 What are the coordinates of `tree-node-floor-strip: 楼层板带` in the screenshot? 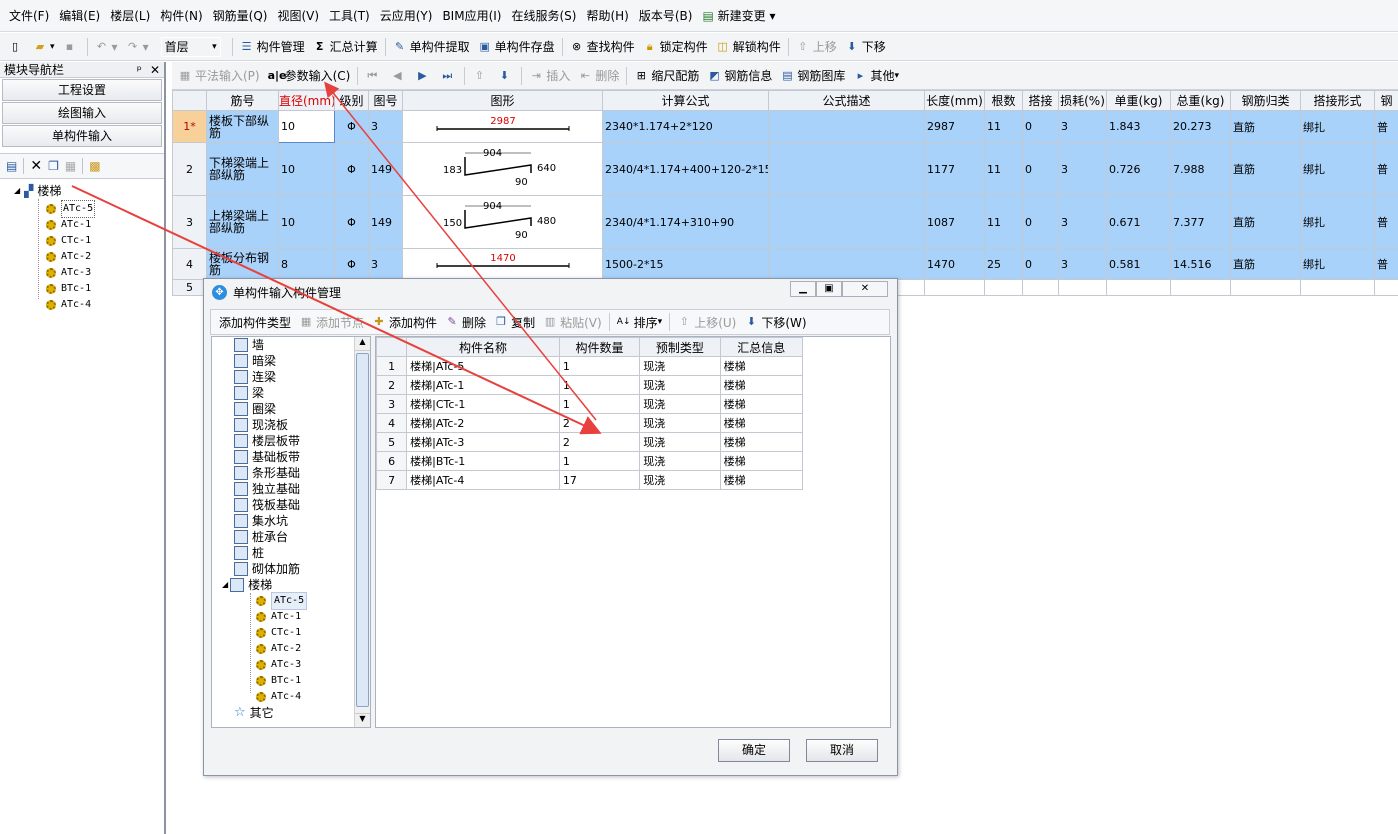 It's located at (267, 441).